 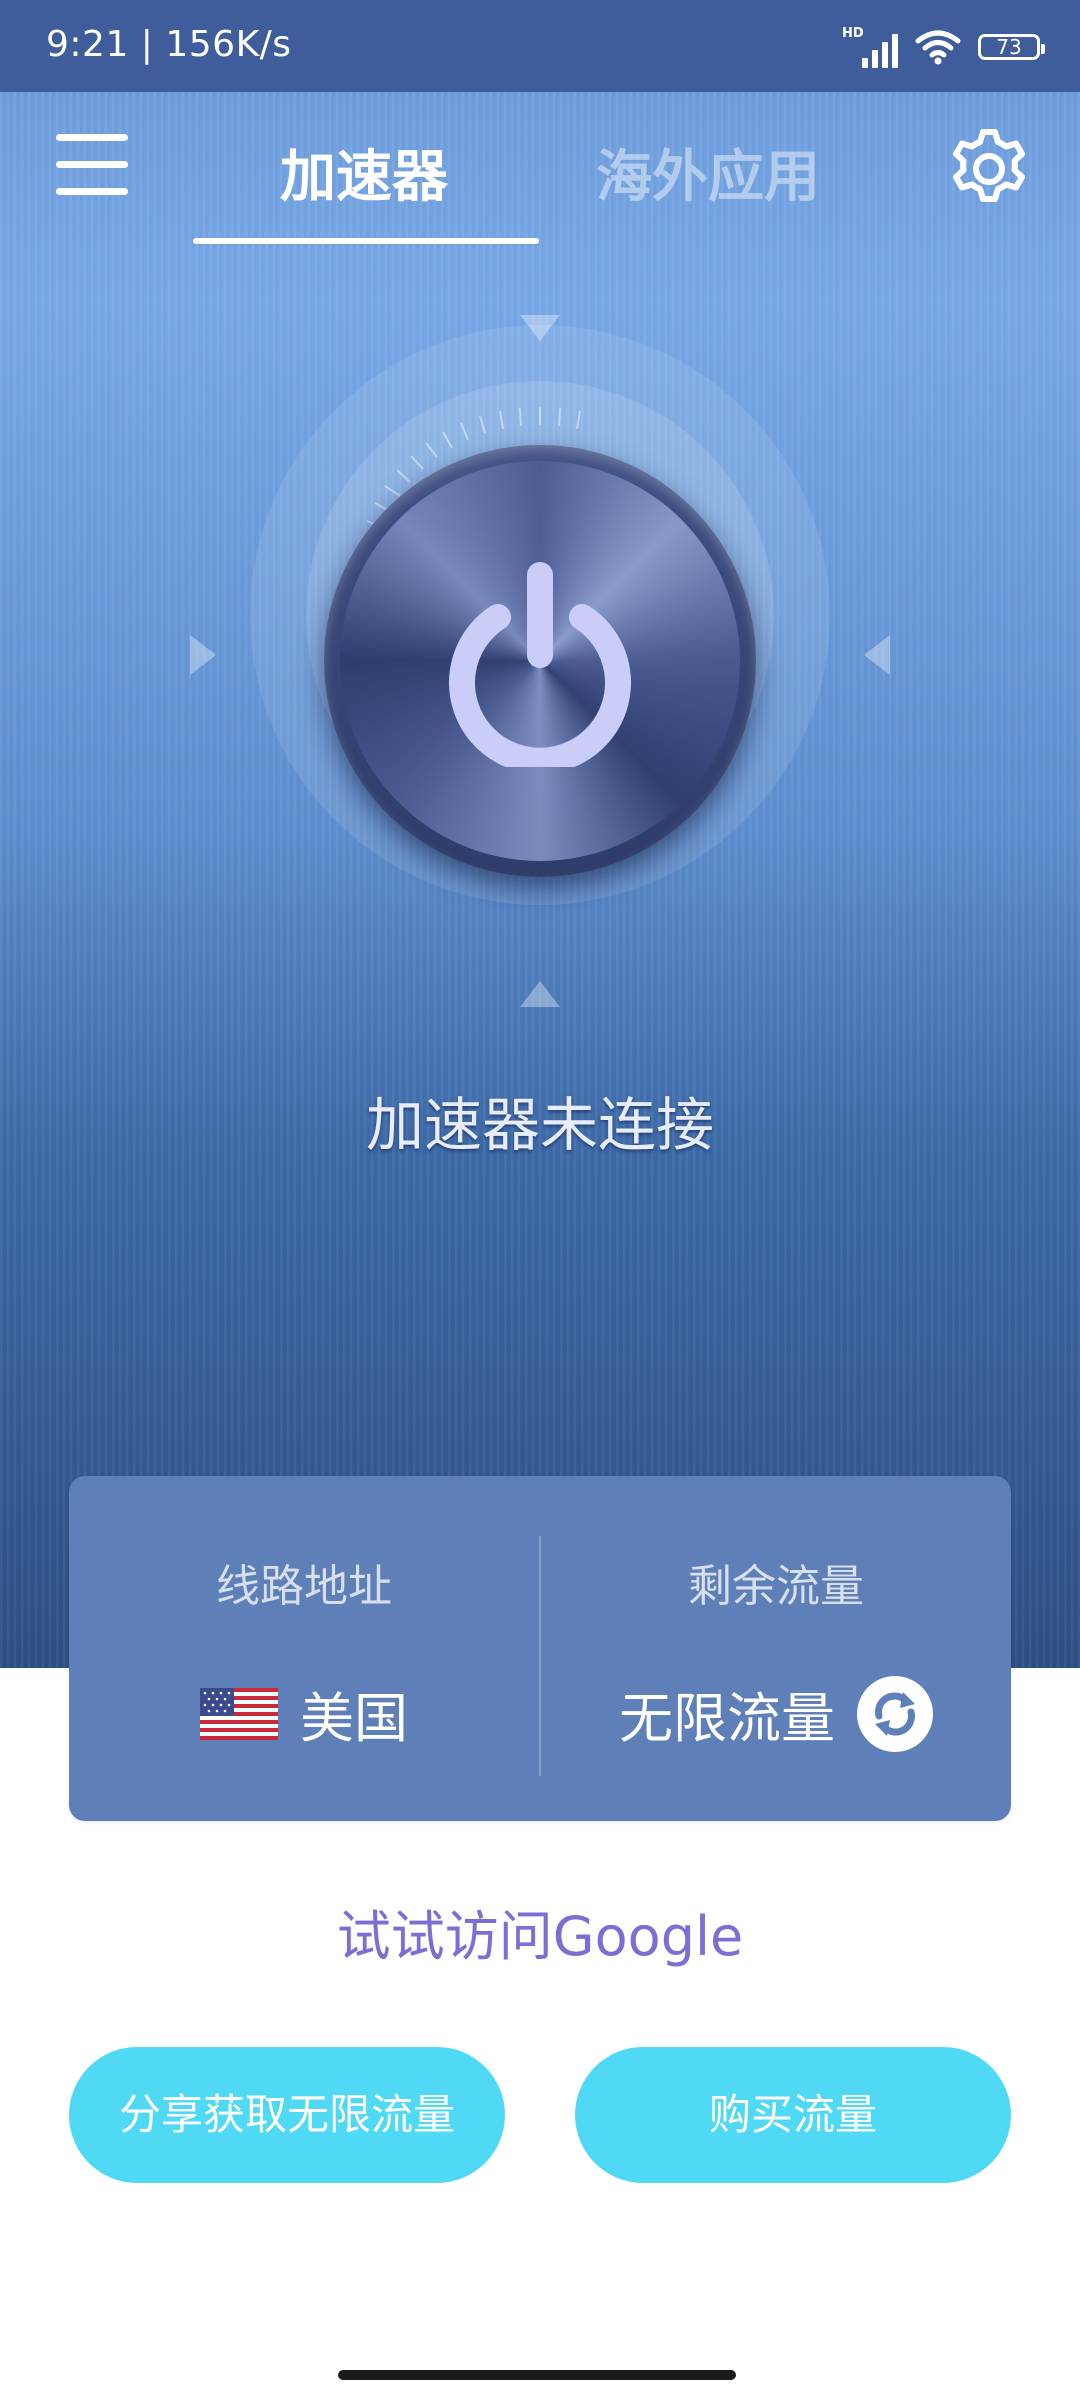 I want to click on power-icon, so click(x=540, y=664).